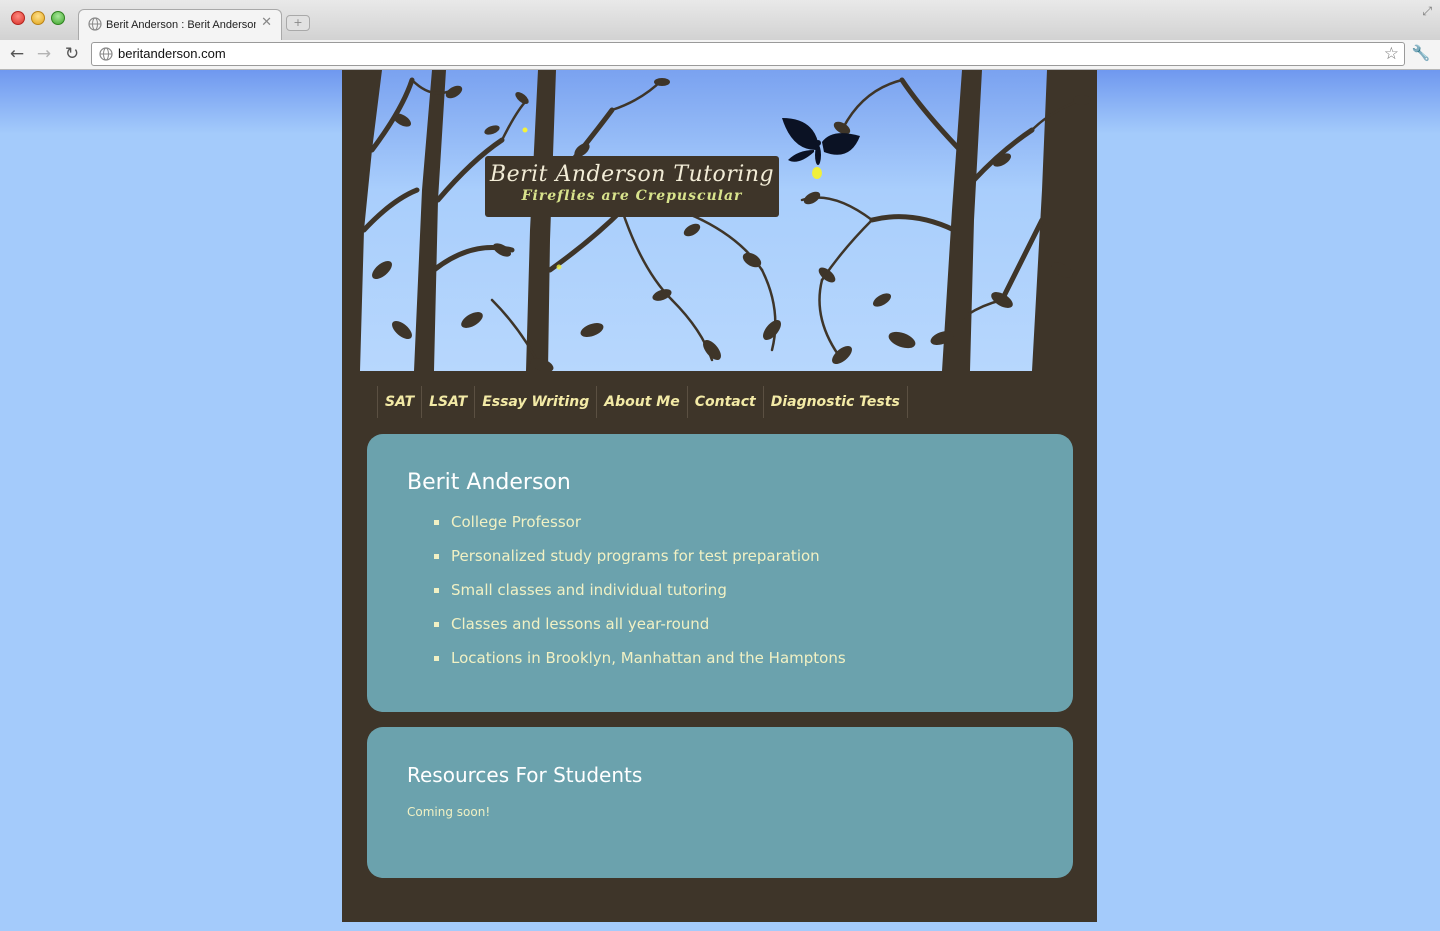 This screenshot has width=1440, height=931. What do you see at coordinates (1427, 11) in the screenshot?
I see `fullscreen-icon: ⤢` at bounding box center [1427, 11].